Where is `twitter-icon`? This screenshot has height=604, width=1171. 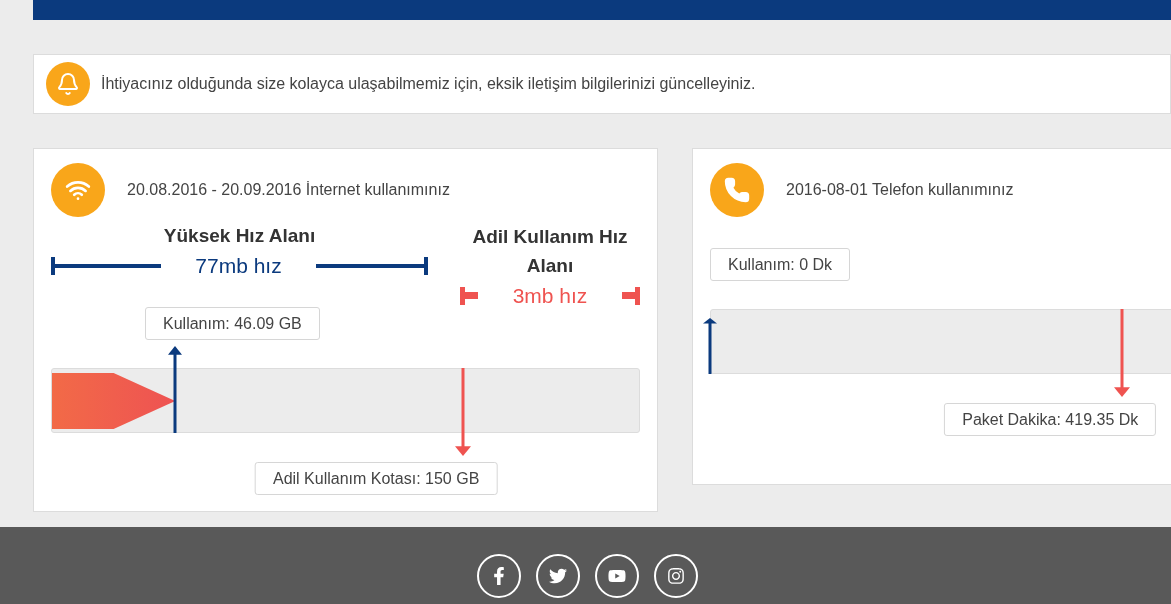
twitter-icon is located at coordinates (558, 576).